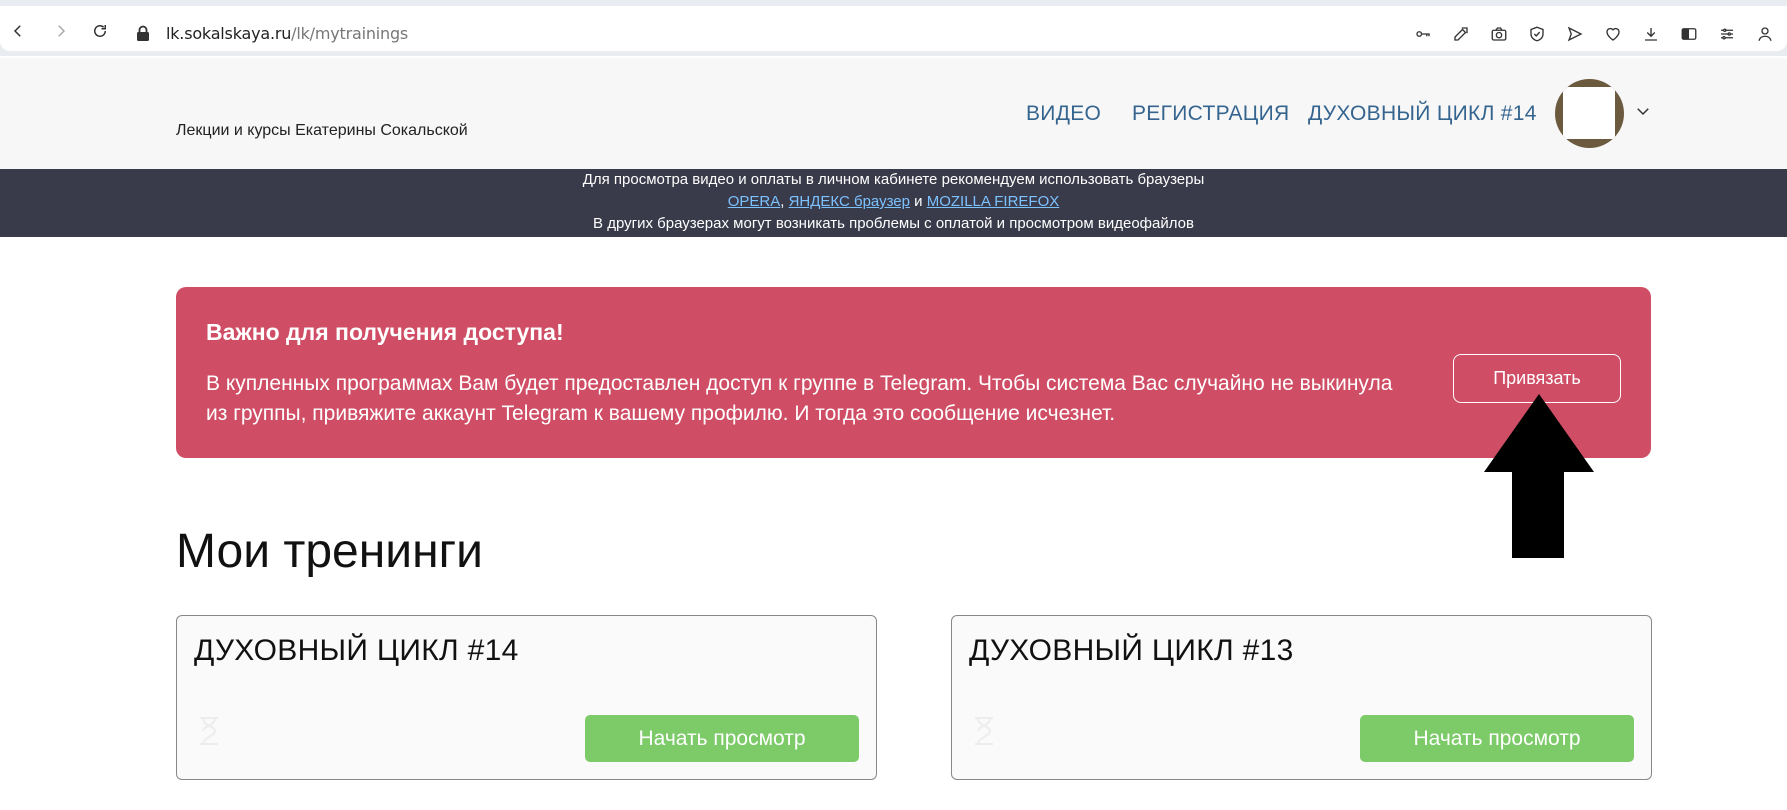 This screenshot has width=1787, height=810. Describe the element at coordinates (526, 697) in the screenshot. I see `course-card: ДУХОВНЫЙ ЦИКЛ #14 Начать просмотр` at that location.